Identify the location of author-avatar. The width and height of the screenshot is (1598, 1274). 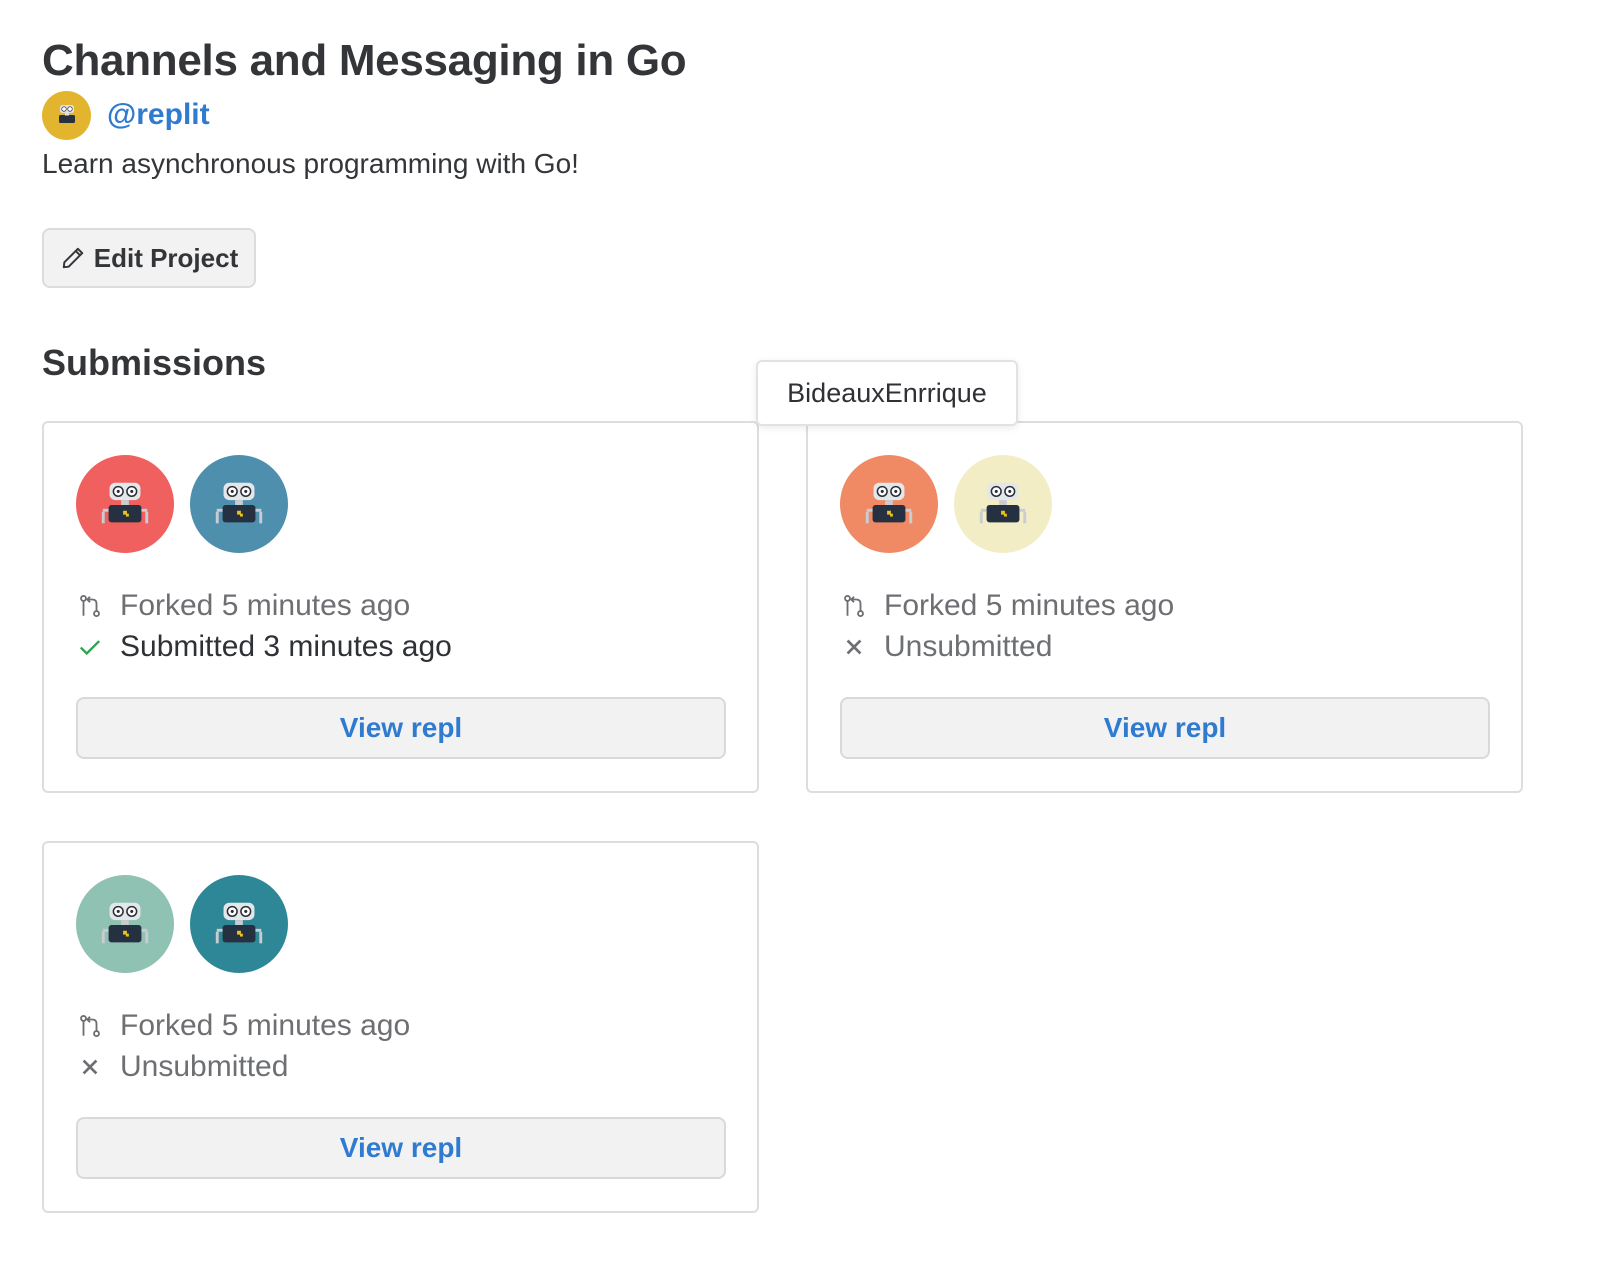
(66, 115).